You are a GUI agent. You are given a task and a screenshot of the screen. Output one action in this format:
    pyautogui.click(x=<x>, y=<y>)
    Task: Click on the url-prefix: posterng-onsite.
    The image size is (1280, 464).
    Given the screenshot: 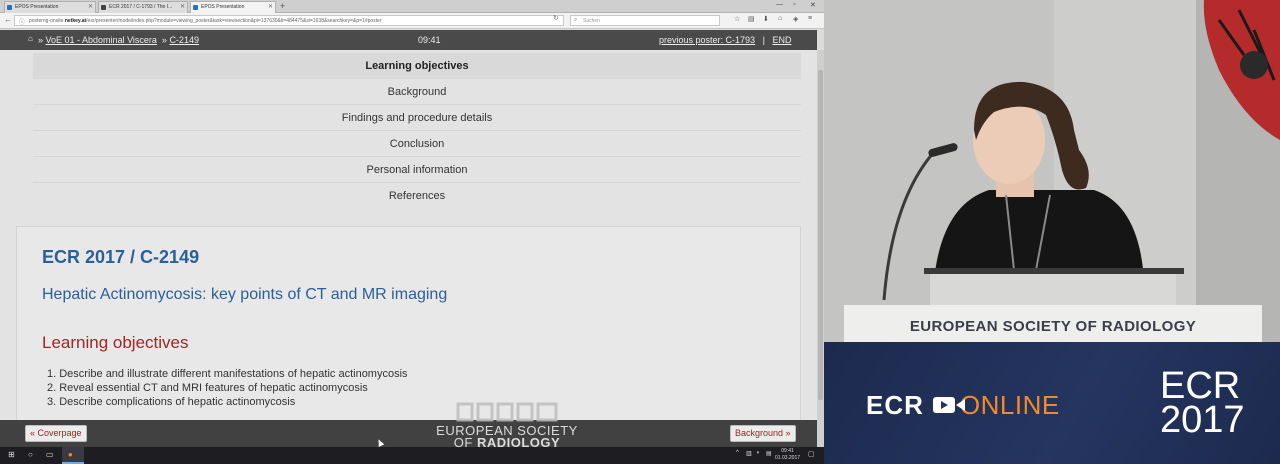 What is the action you would take?
    pyautogui.click(x=47, y=21)
    